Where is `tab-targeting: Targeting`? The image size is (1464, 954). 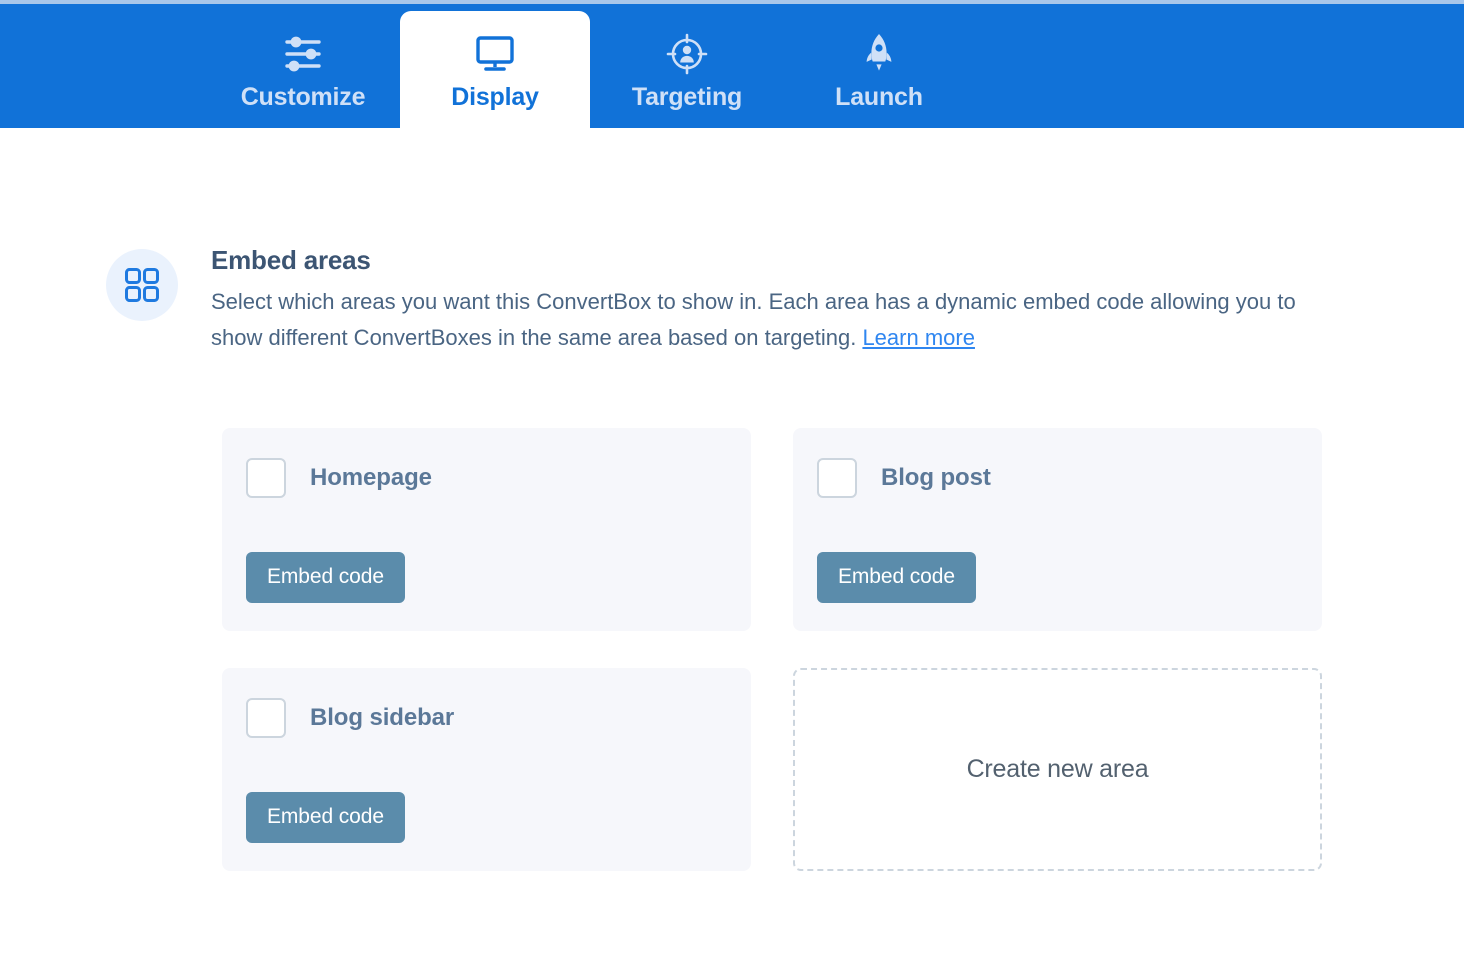 tab-targeting: Targeting is located at coordinates (687, 69).